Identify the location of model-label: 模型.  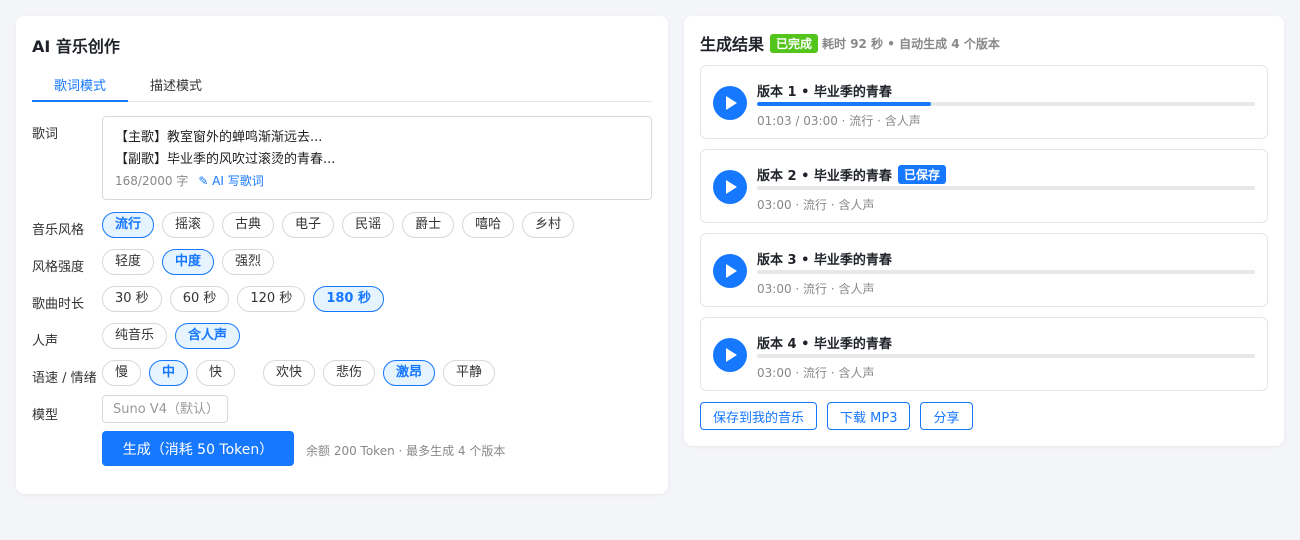
(45, 415).